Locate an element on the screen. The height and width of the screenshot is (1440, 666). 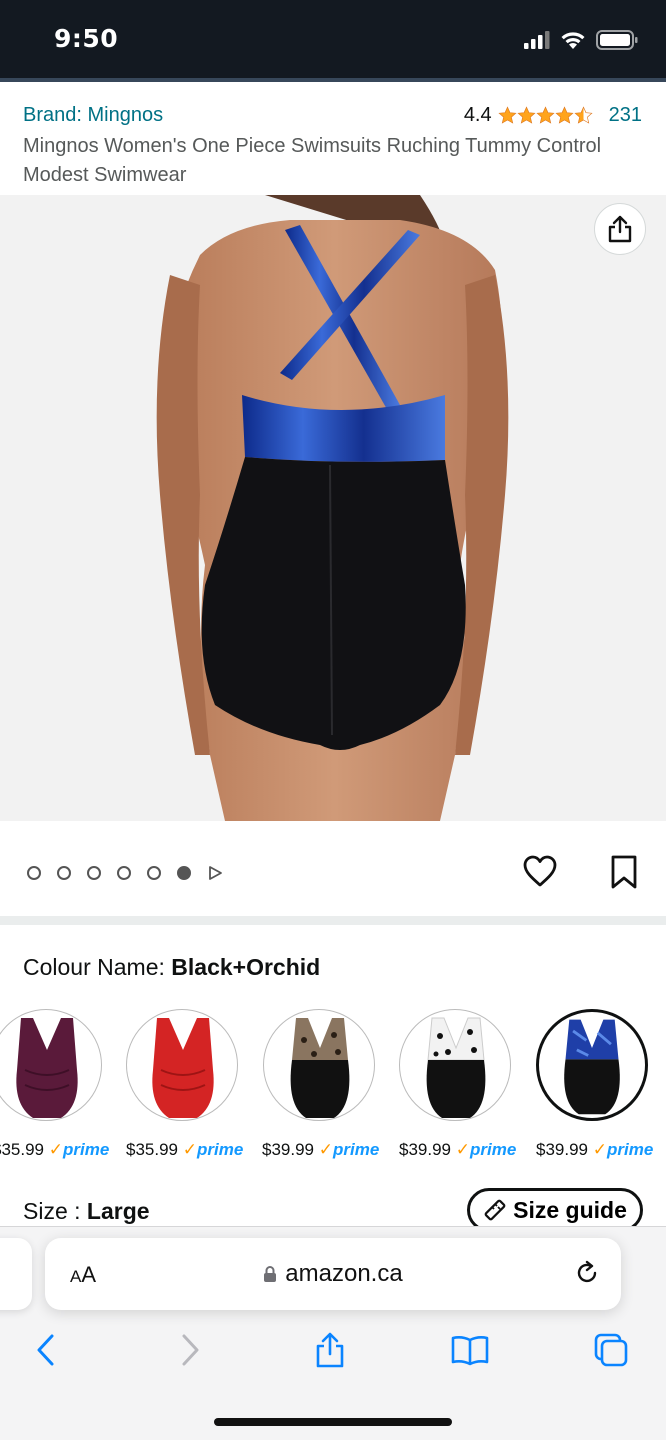
rating-summary: 4.4 231 is located at coordinates (553, 115).